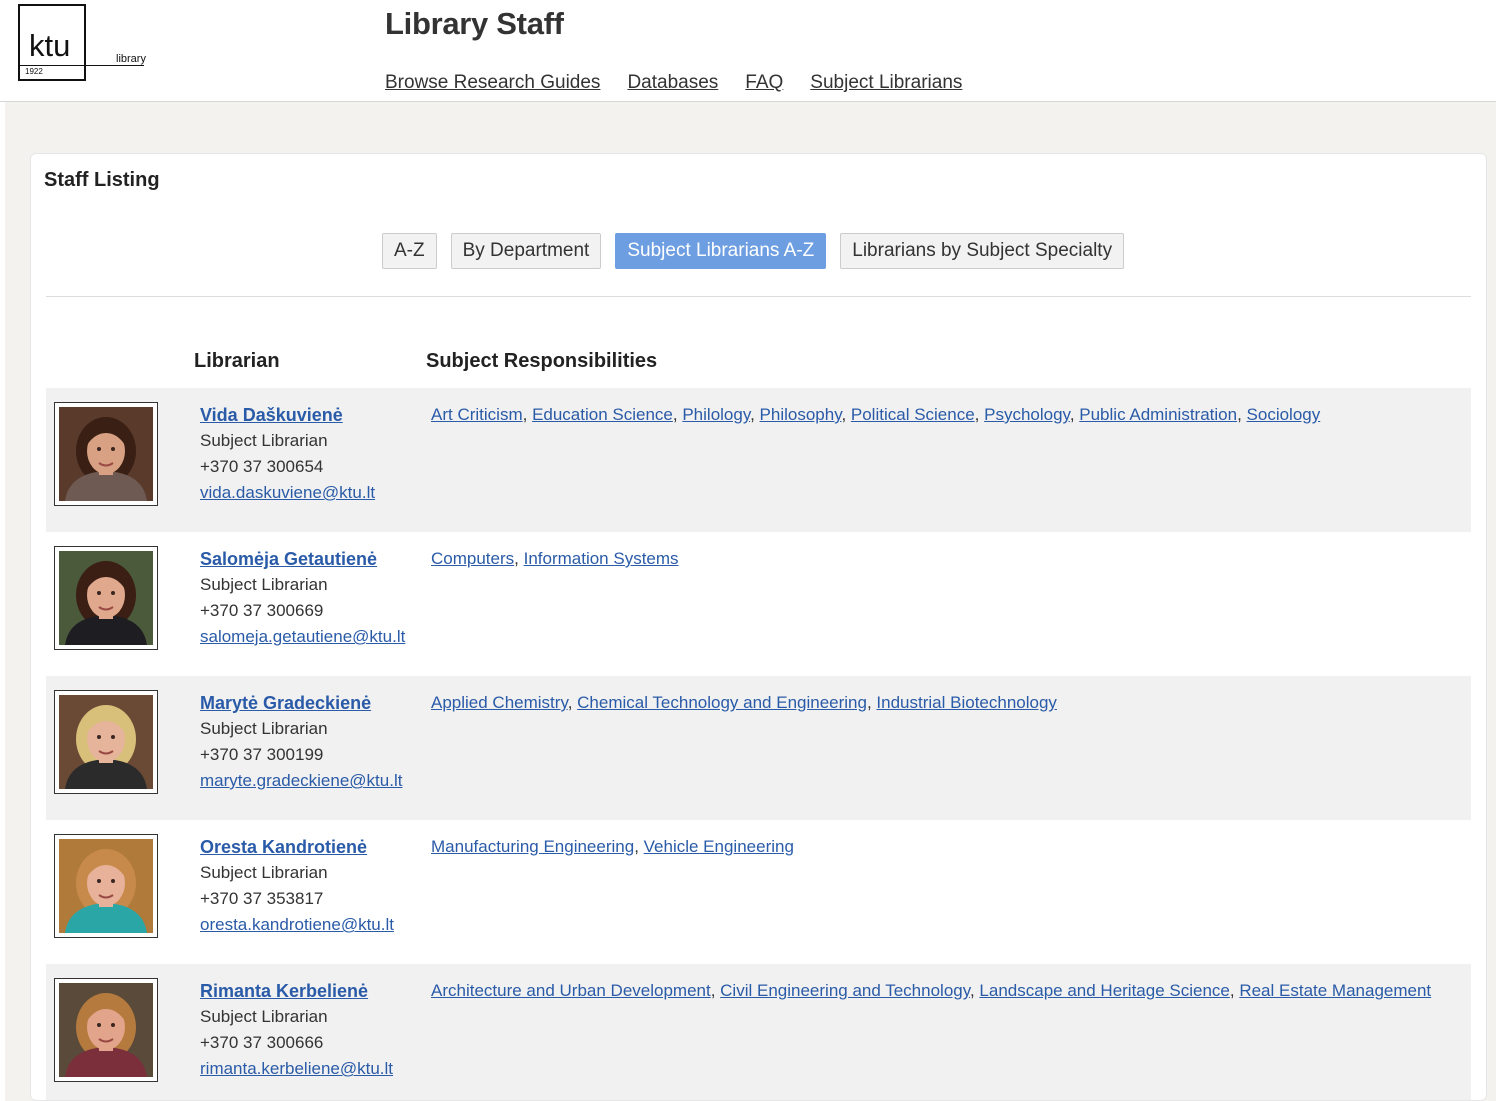  I want to click on subject-responsibilities: Computers, Information Systems, so click(555, 559).